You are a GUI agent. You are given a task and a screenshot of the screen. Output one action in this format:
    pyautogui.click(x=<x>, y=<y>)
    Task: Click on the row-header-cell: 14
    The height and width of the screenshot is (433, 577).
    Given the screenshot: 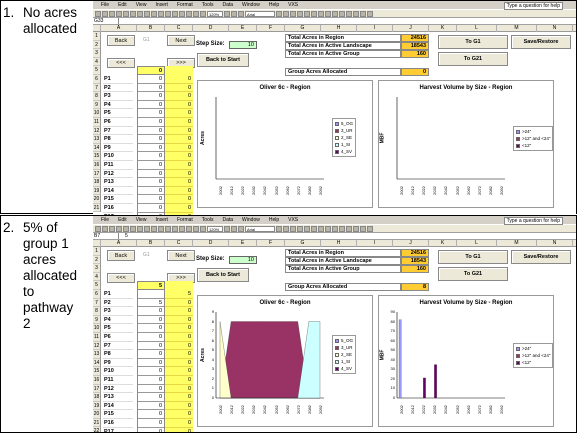 What is the action you would take?
    pyautogui.click(x=96, y=363)
    